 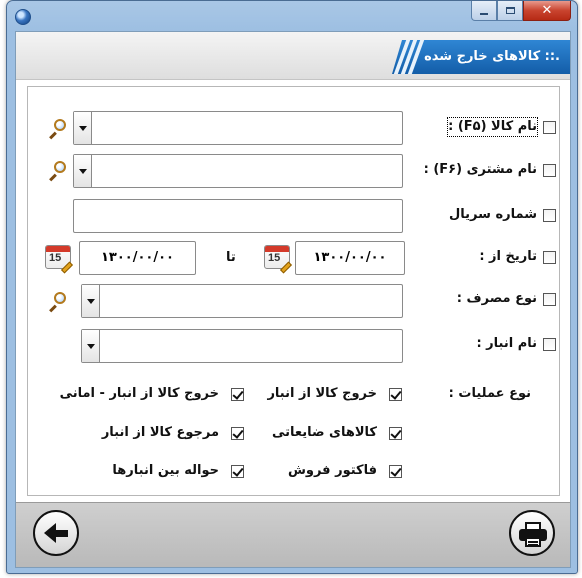 I want to click on warehouse-combo, so click(x=242, y=346).